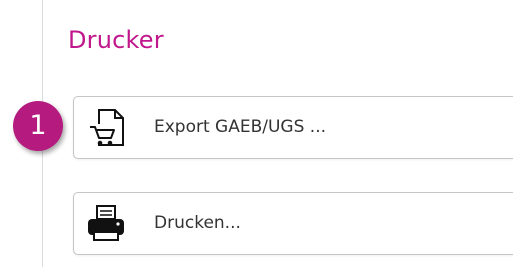  I want to click on section-title: Drucker, so click(116, 40).